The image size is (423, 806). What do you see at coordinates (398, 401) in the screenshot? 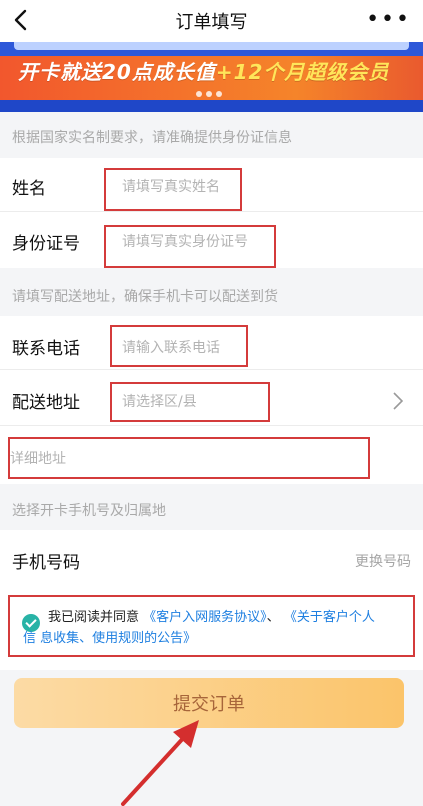
I see `chevron-right-icon` at bounding box center [398, 401].